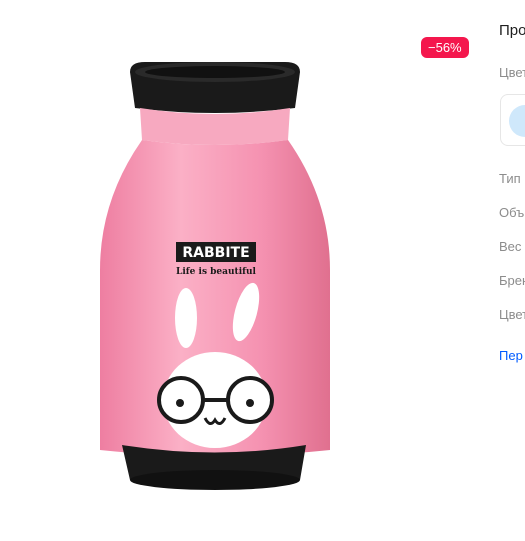  Describe the element at coordinates (511, 355) in the screenshot. I see `specs-link: Пер` at that location.